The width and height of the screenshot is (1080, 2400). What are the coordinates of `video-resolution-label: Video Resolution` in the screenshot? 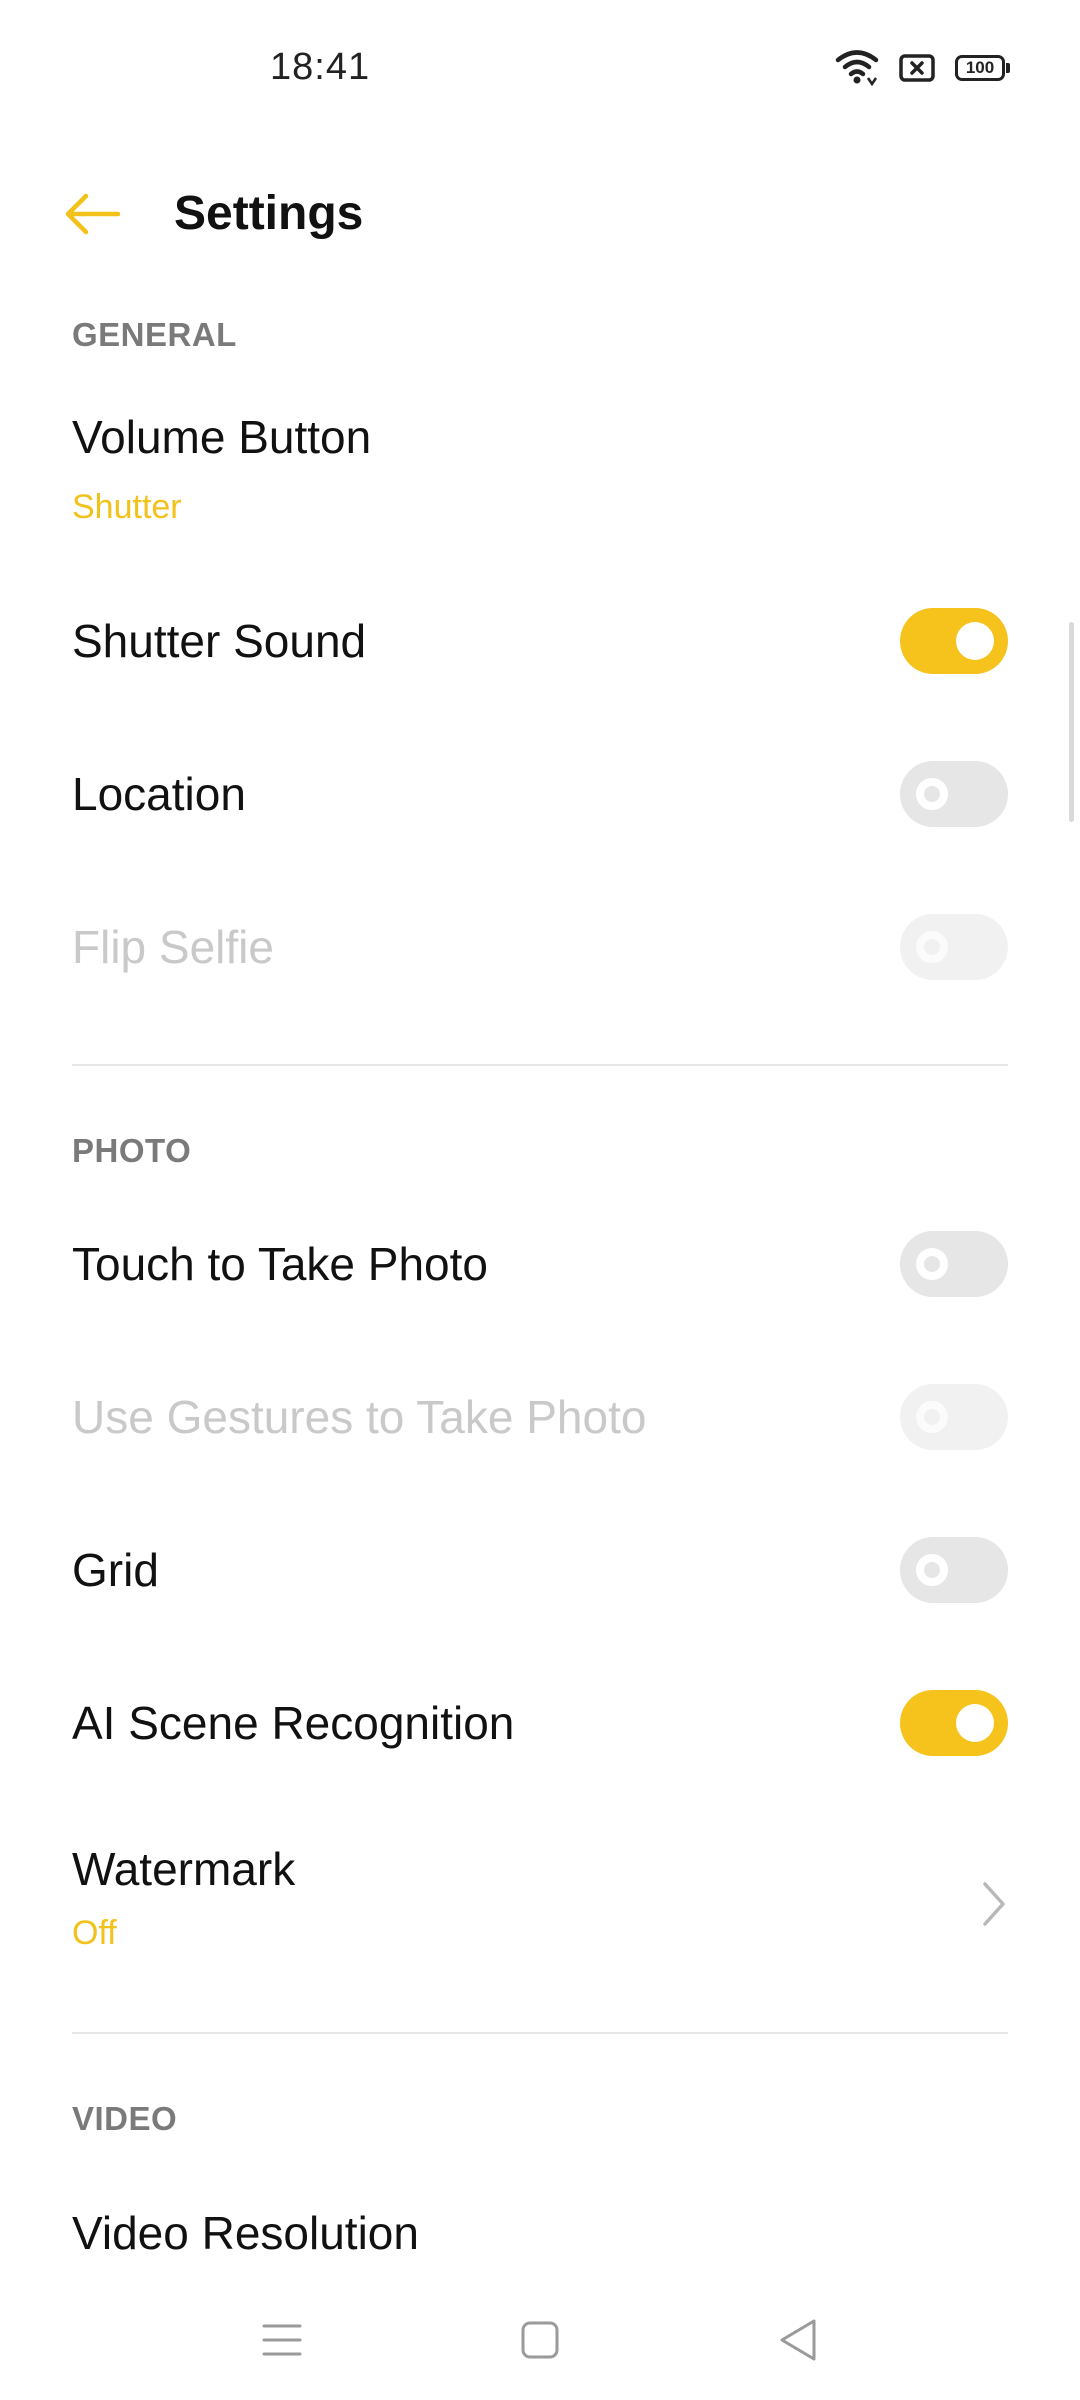 It's located at (245, 2233).